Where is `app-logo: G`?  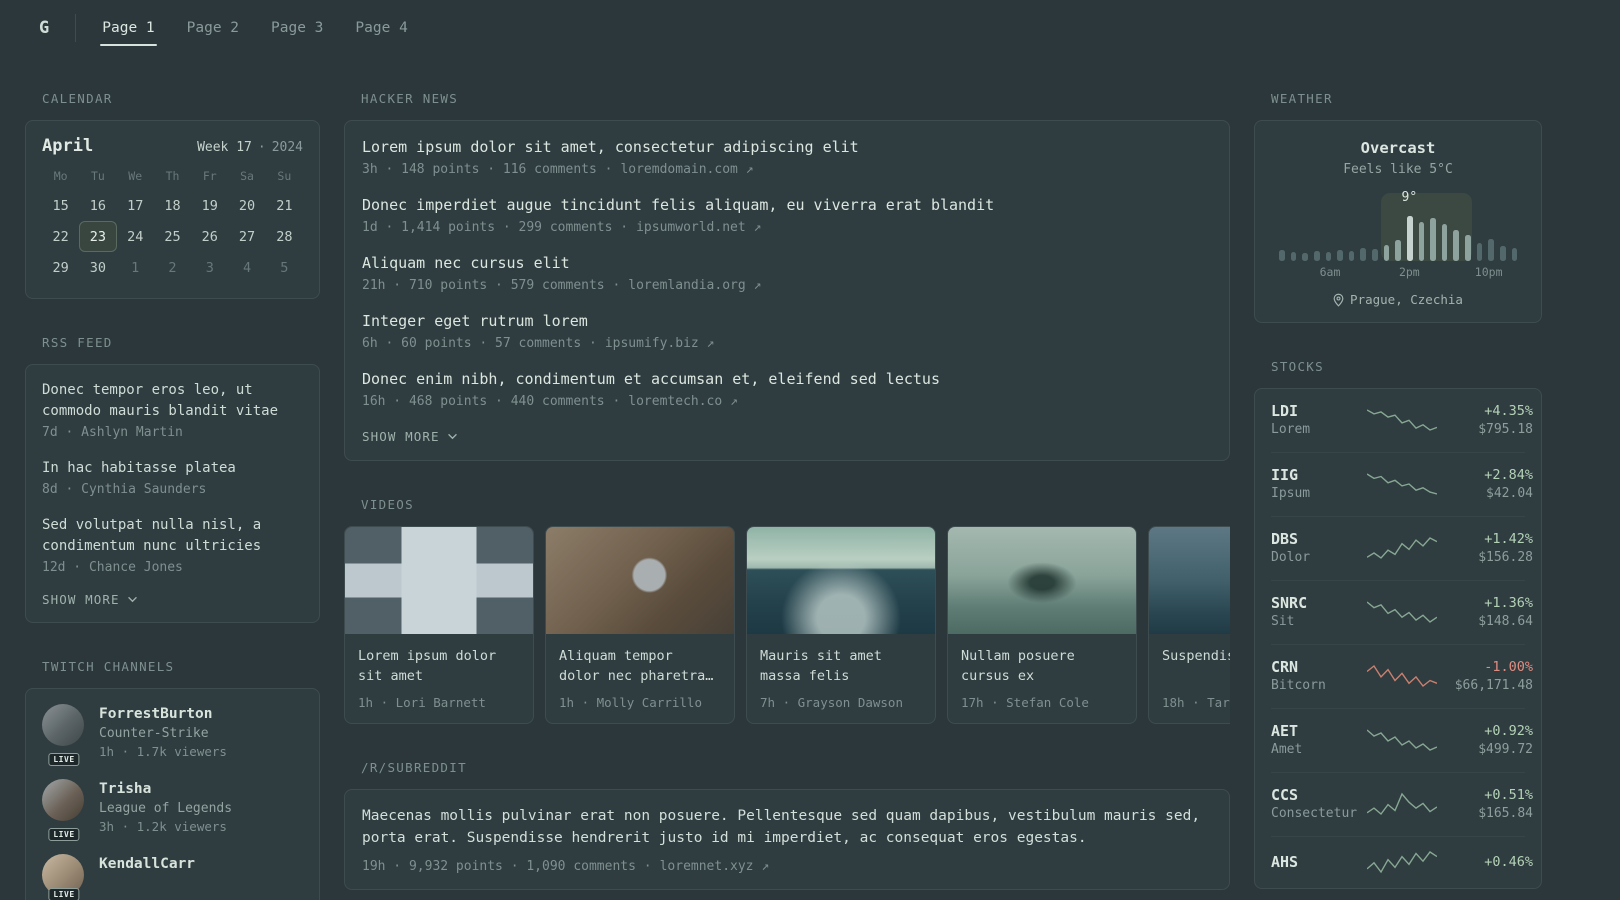
app-logo: G is located at coordinates (51, 27).